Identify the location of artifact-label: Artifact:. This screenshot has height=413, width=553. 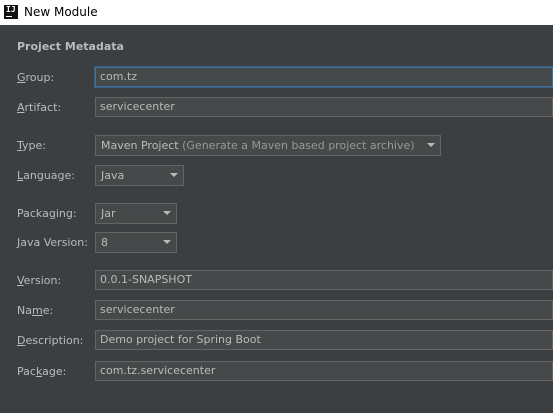
(39, 107).